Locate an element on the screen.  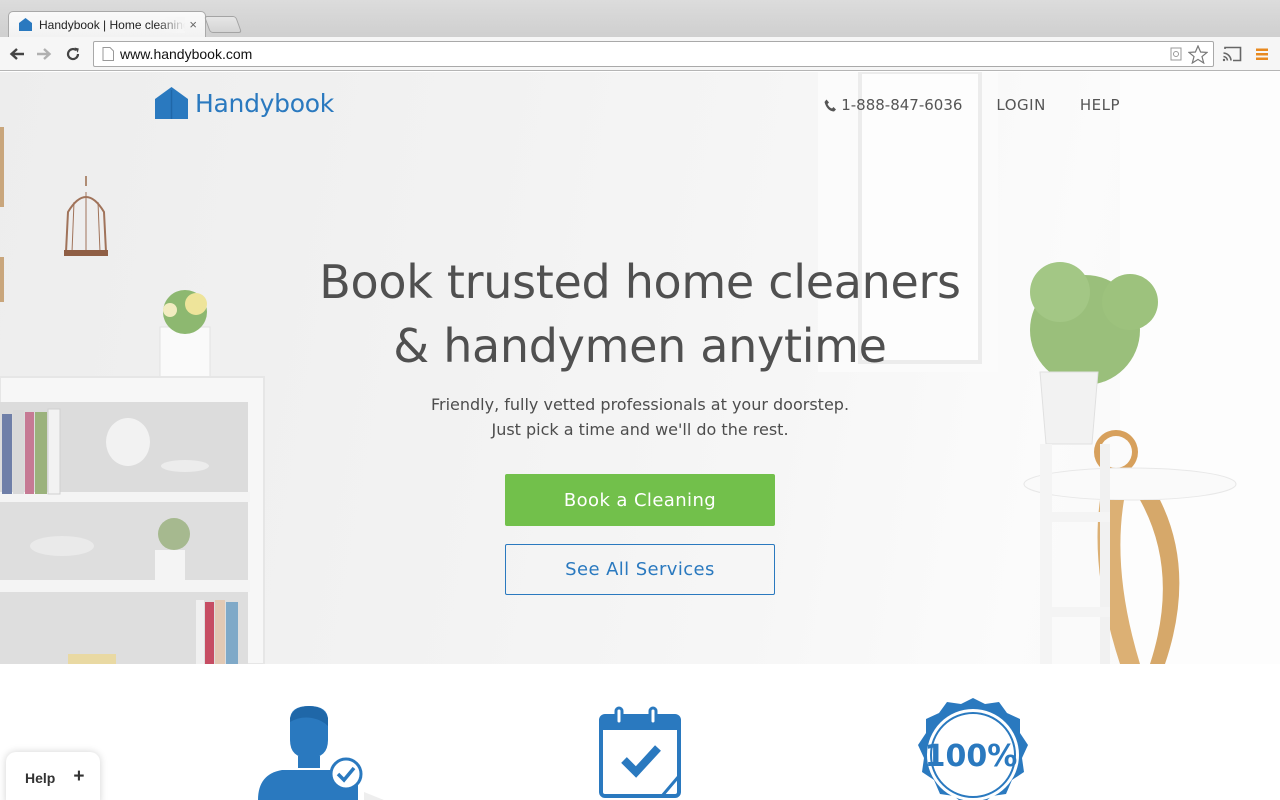
professional-check-icon is located at coordinates (321, 753).